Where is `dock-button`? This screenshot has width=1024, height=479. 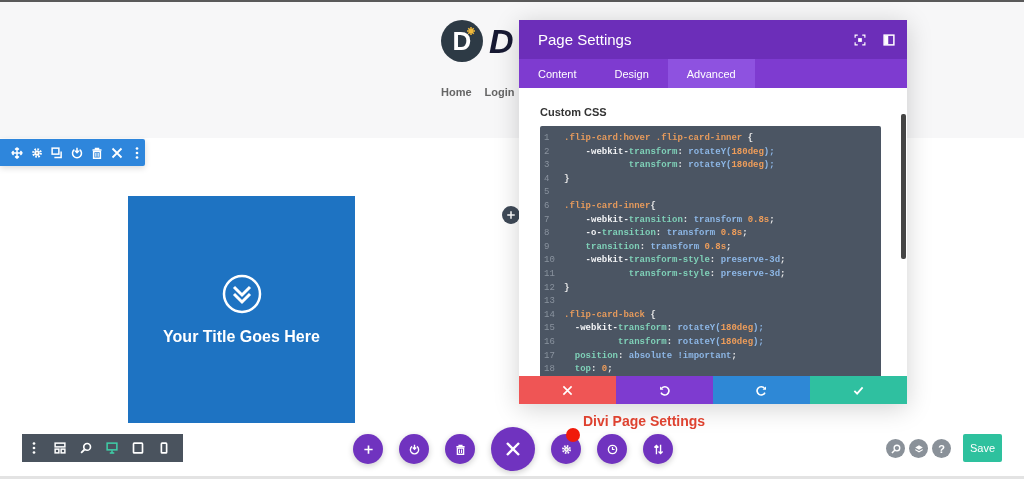 dock-button is located at coordinates (889, 39).